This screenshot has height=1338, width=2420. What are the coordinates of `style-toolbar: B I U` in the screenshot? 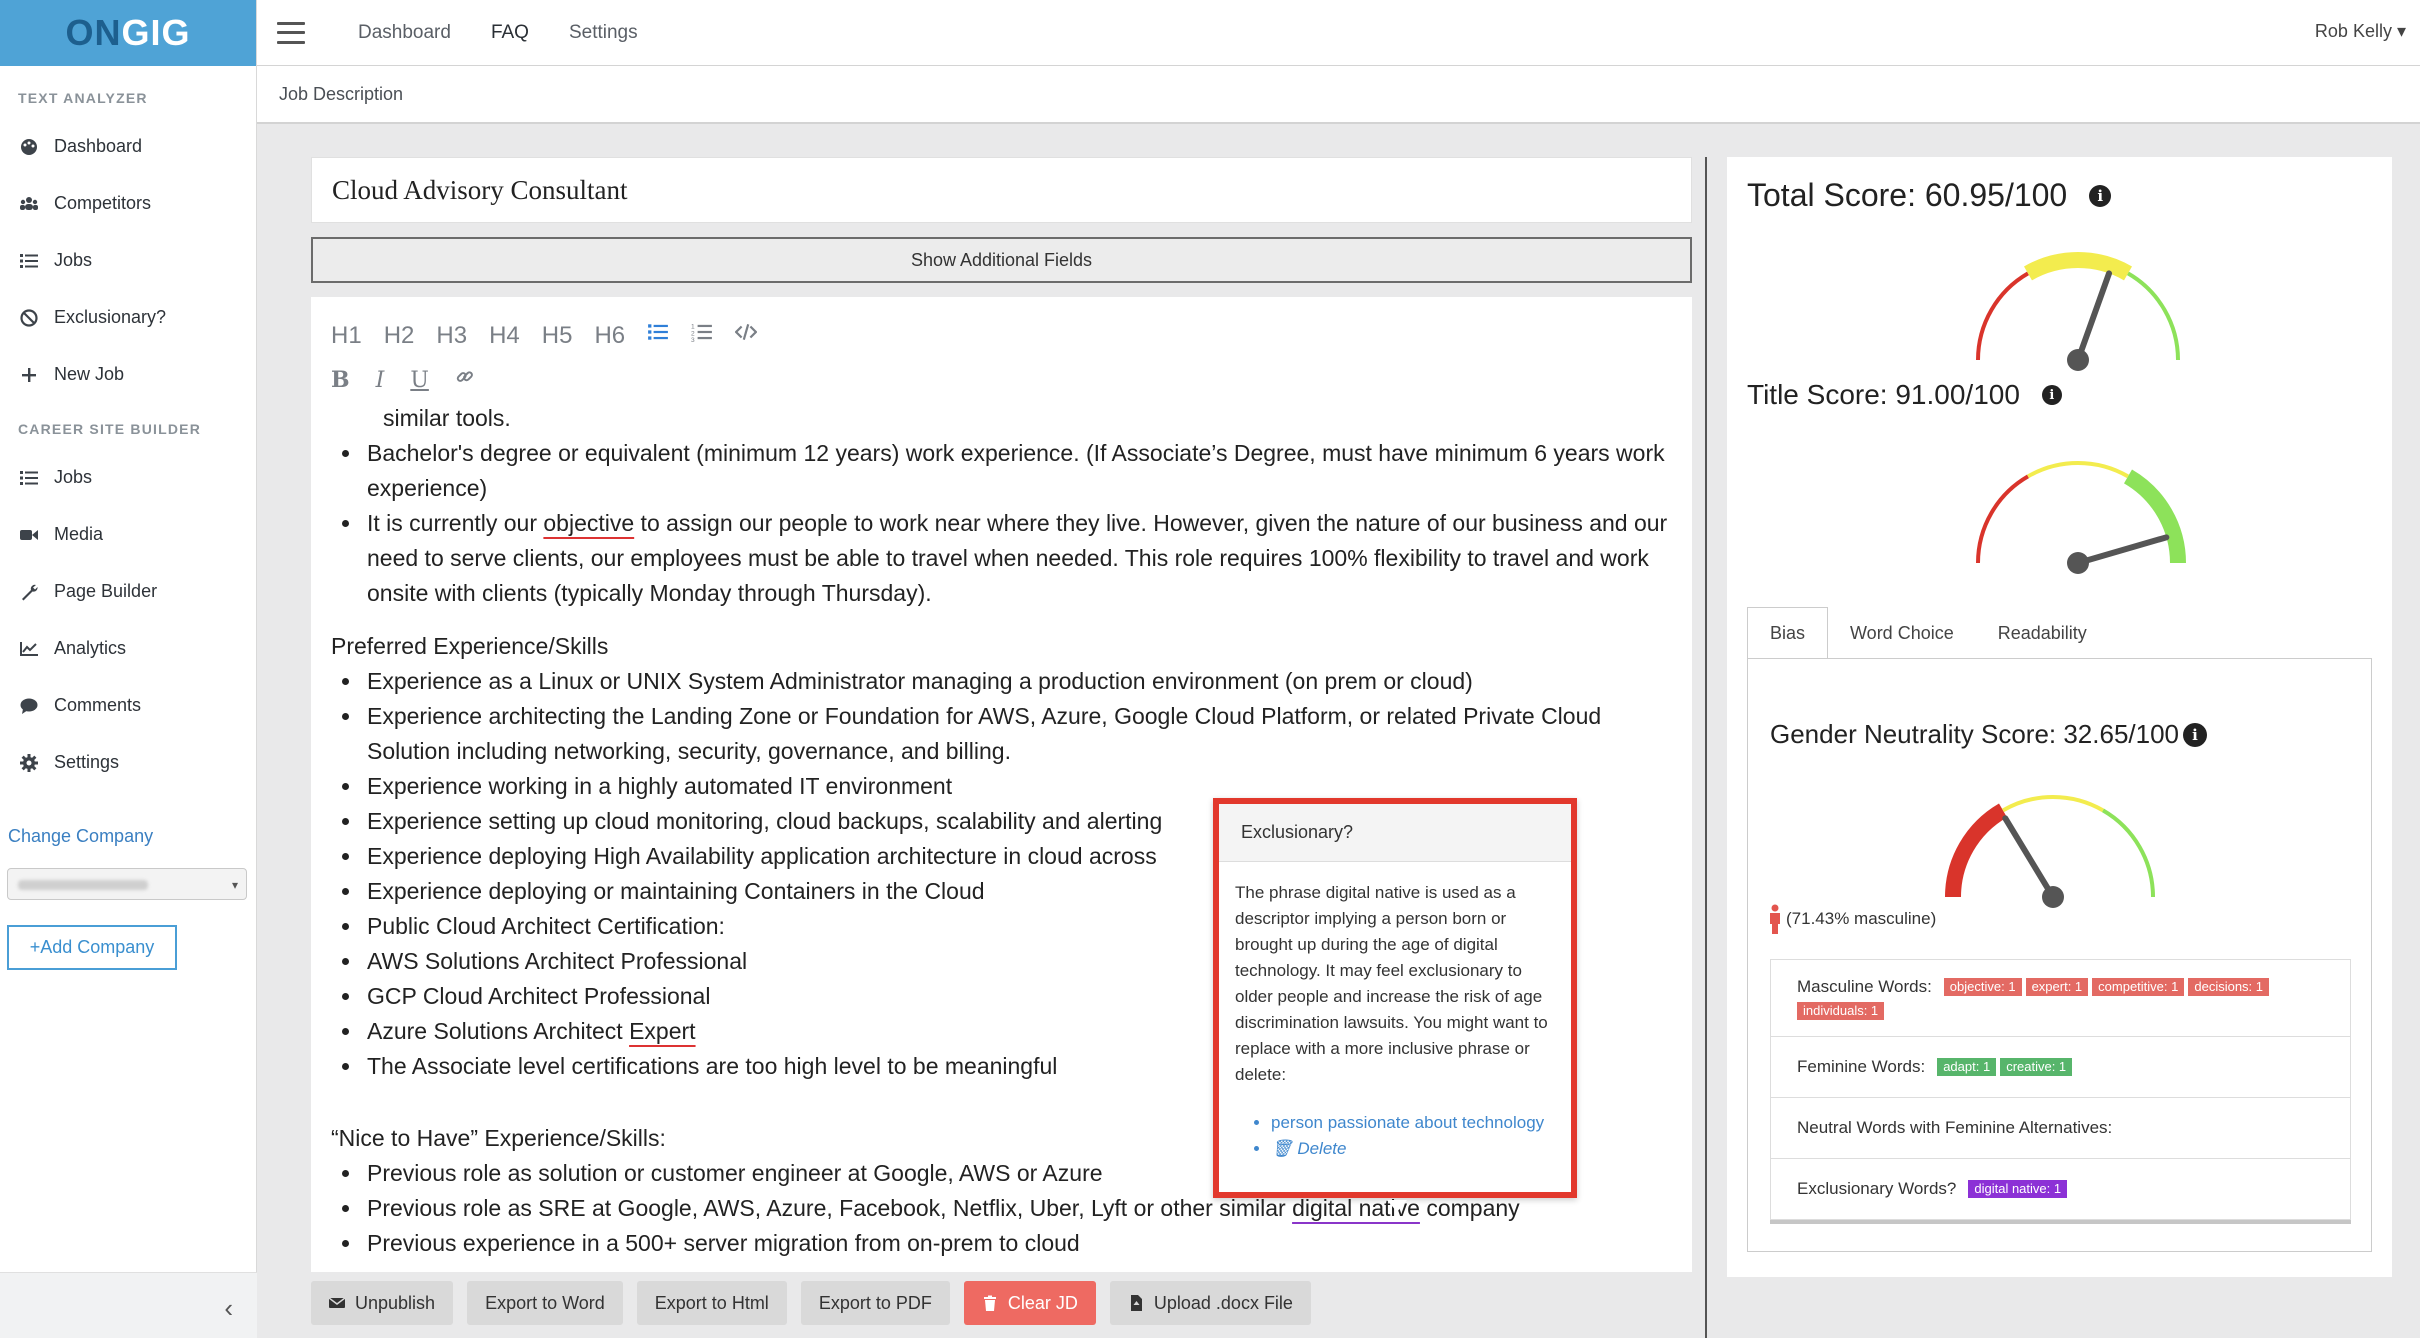 It's located at (416, 380).